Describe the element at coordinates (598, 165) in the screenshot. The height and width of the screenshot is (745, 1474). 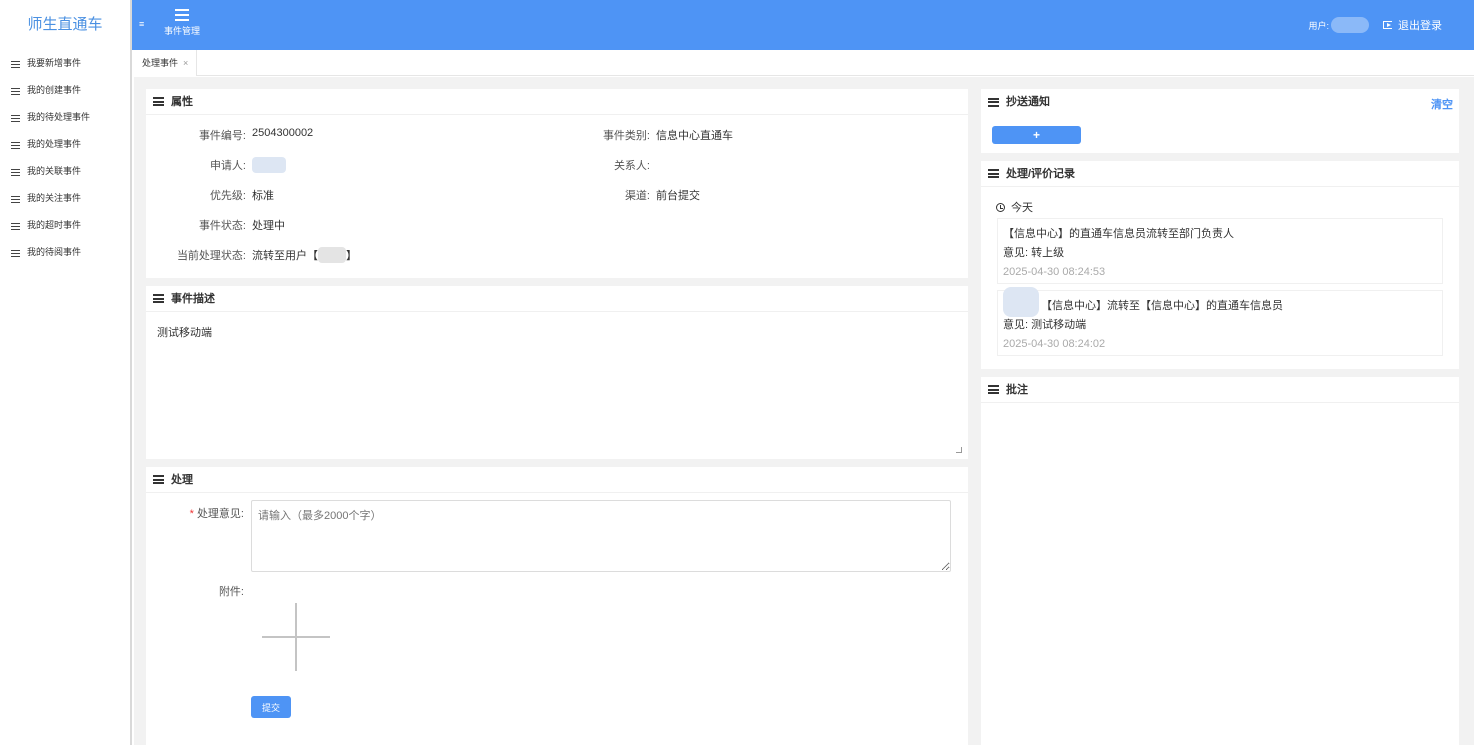
I see `contact-row: 关系人:` at that location.